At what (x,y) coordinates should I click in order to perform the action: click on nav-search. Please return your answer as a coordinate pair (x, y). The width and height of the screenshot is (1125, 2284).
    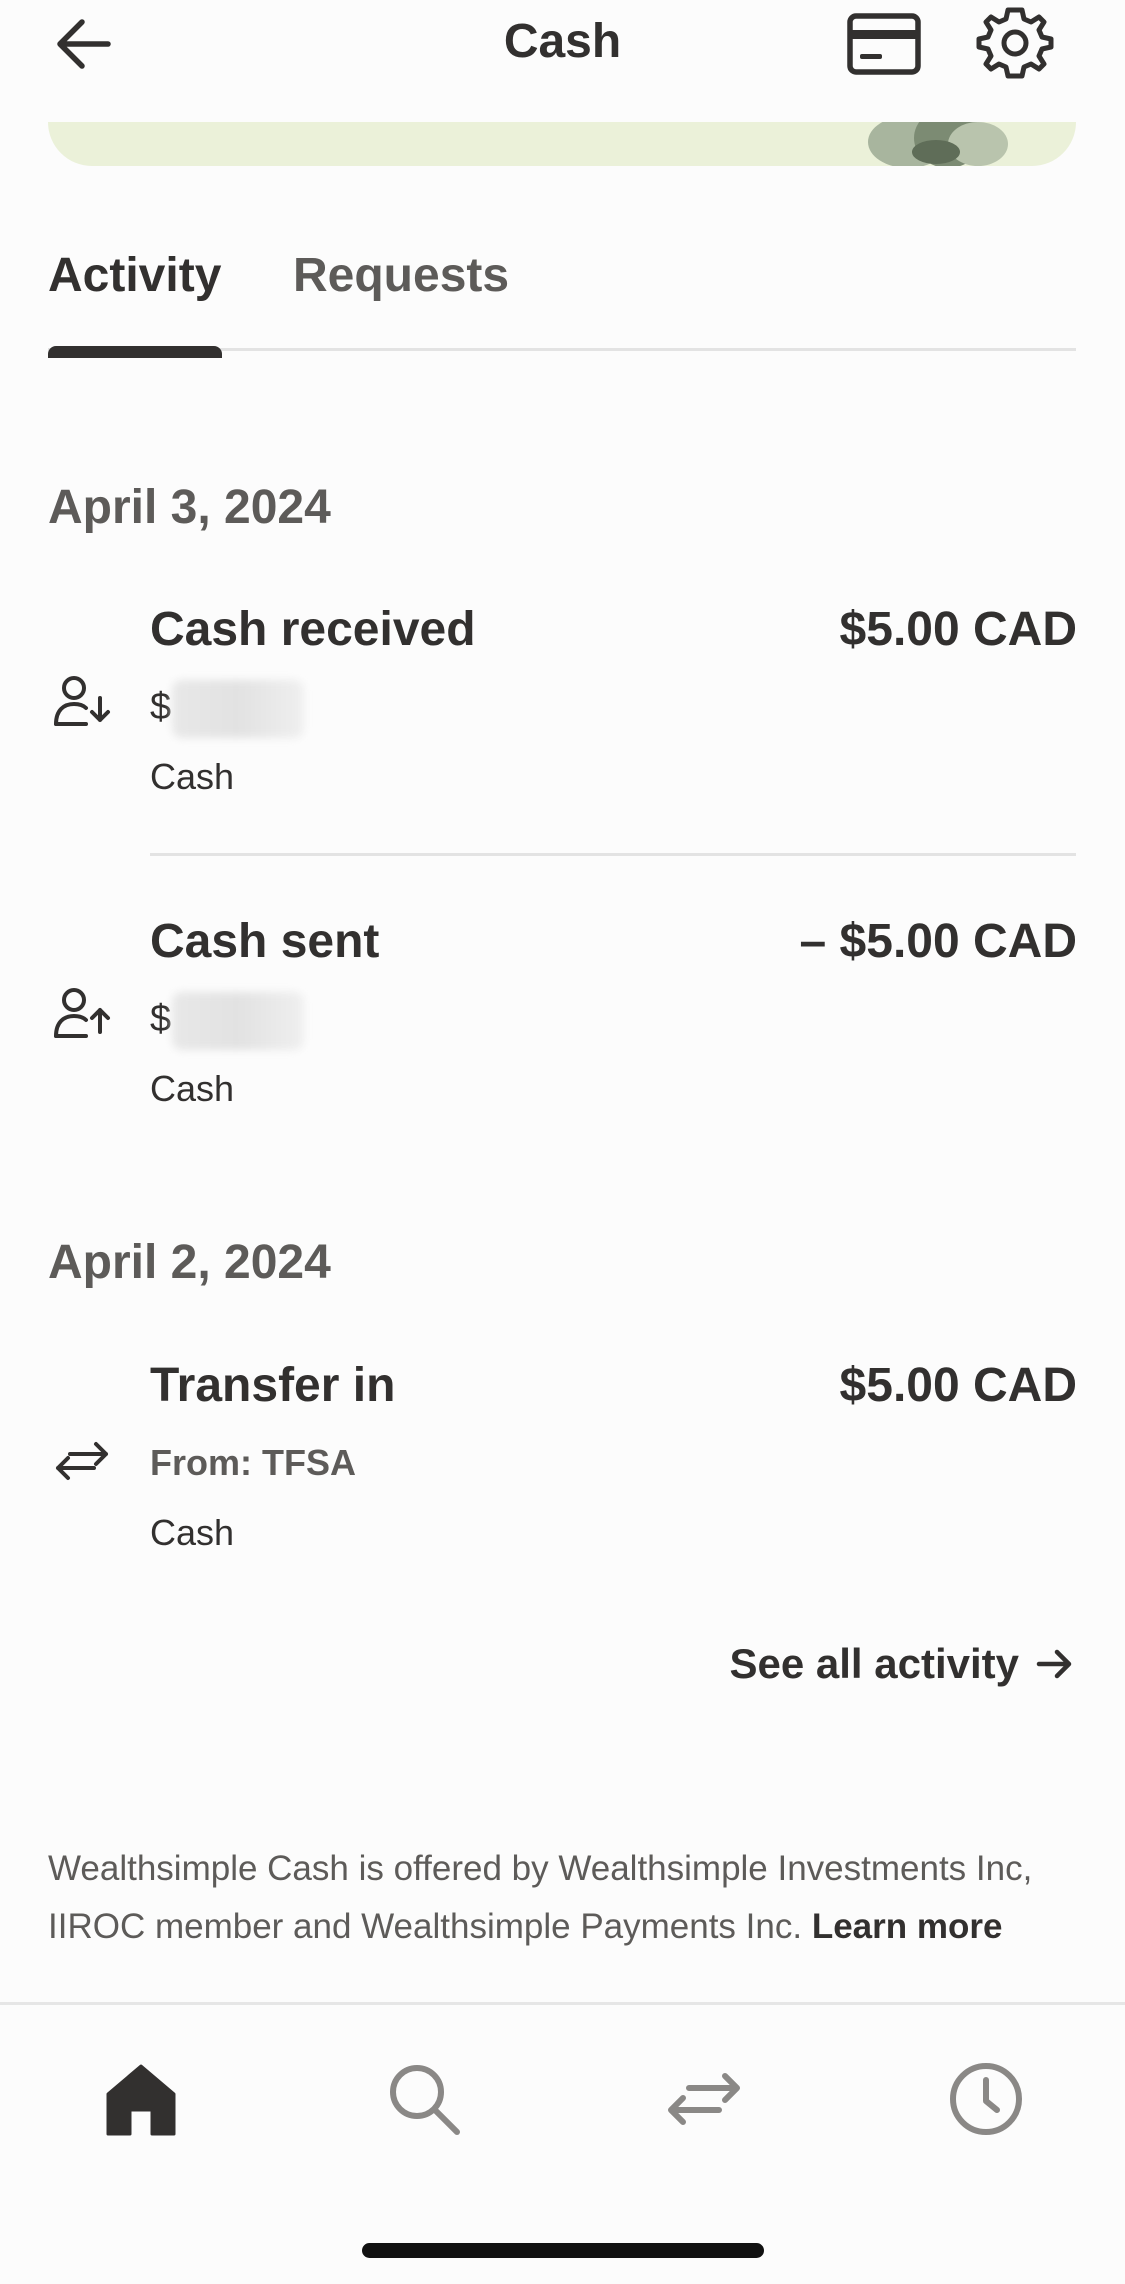
    Looking at the image, I should click on (424, 2099).